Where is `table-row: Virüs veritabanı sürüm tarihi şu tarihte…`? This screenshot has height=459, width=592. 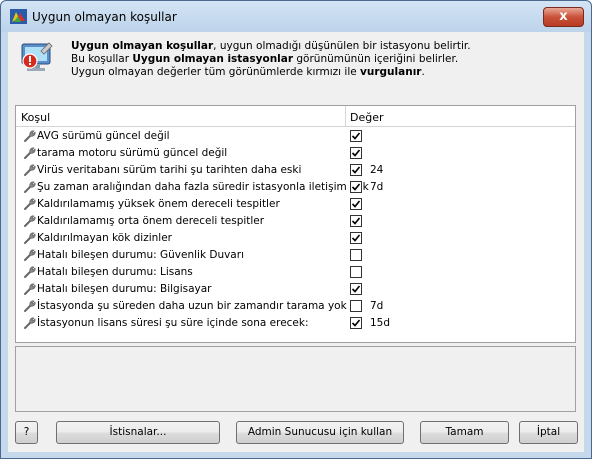 table-row: Virüs veritabanı sürüm tarihi şu tarihte… is located at coordinates (295, 170).